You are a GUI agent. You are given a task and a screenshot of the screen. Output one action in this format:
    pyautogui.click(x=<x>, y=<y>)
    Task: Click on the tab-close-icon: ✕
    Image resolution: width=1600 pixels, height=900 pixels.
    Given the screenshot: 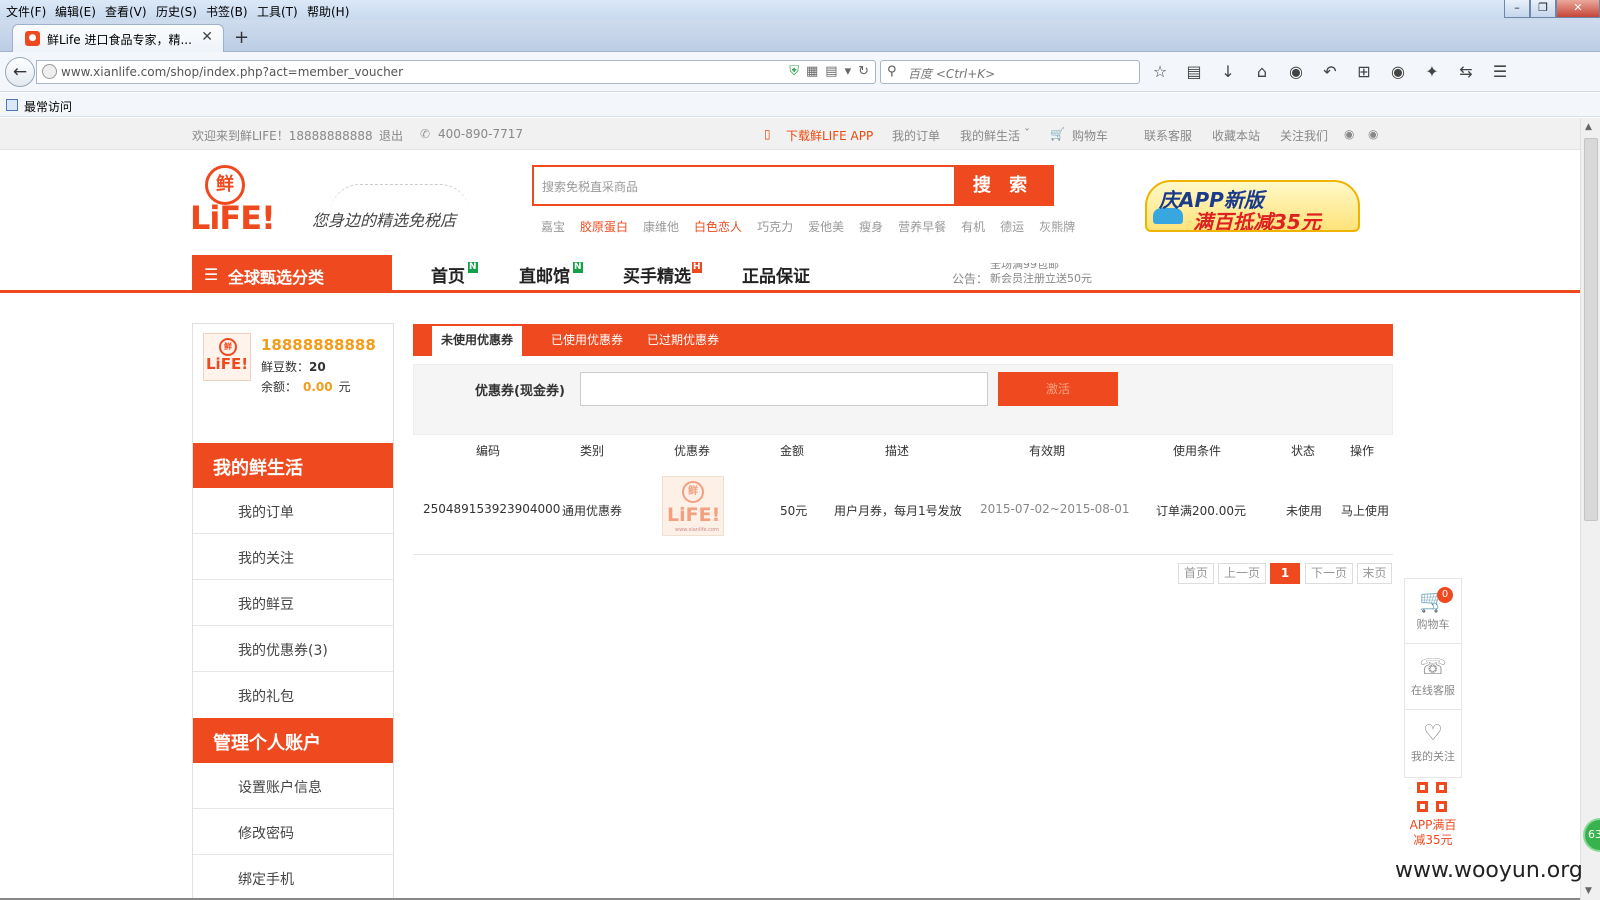 What is the action you would take?
    pyautogui.click(x=207, y=37)
    